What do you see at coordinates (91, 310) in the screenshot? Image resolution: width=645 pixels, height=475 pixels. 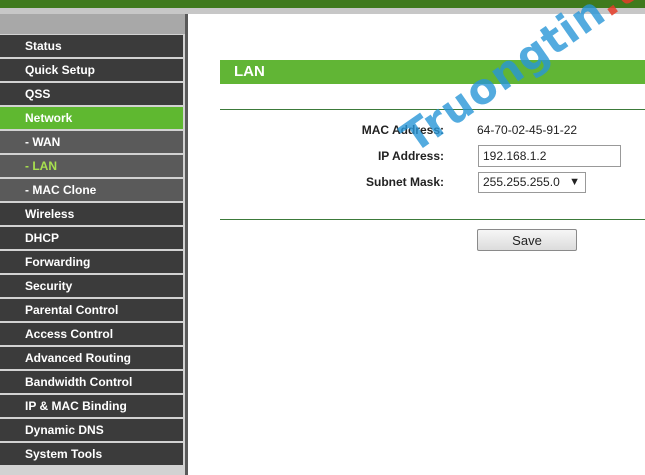 I see `sidebar-item-parental-control: Parental Control` at bounding box center [91, 310].